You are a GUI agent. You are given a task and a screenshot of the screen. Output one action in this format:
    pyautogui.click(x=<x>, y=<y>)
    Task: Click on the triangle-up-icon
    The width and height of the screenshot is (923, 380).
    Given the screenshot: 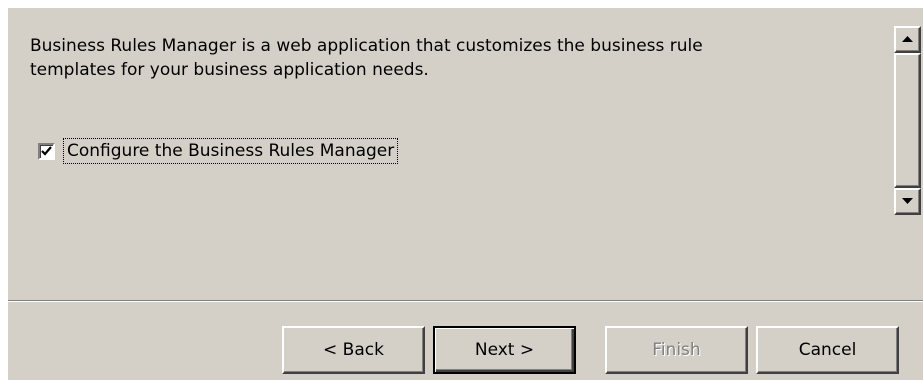 What is the action you would take?
    pyautogui.click(x=907, y=39)
    